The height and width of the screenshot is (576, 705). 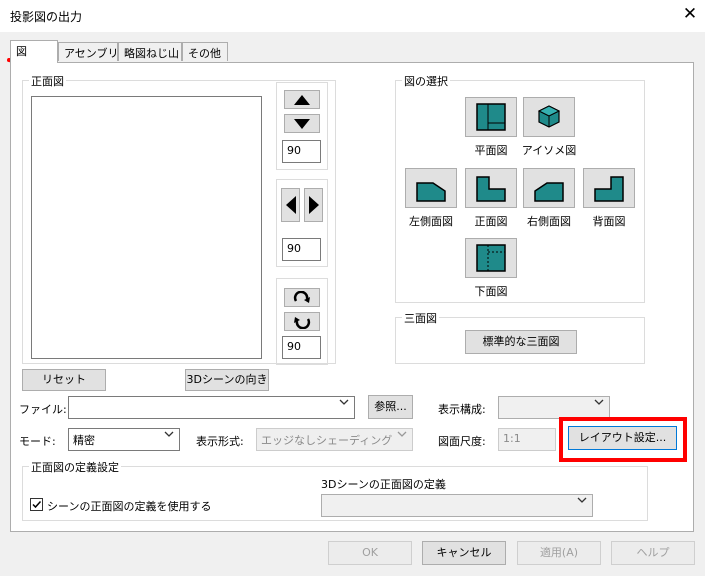 I want to click on back-view-button, so click(x=609, y=188).